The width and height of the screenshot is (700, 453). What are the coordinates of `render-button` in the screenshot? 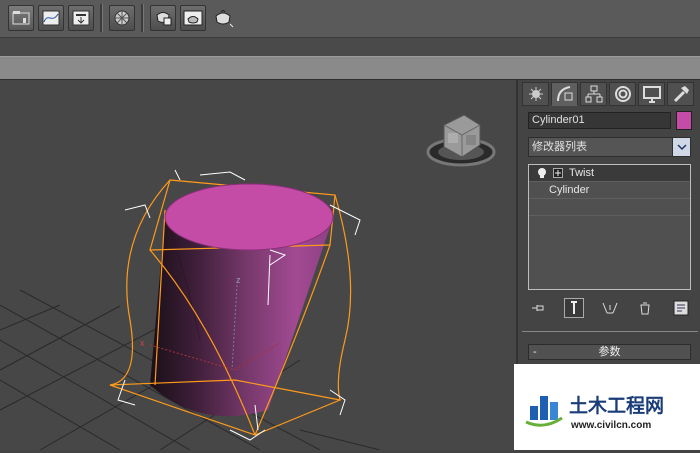 It's located at (223, 18).